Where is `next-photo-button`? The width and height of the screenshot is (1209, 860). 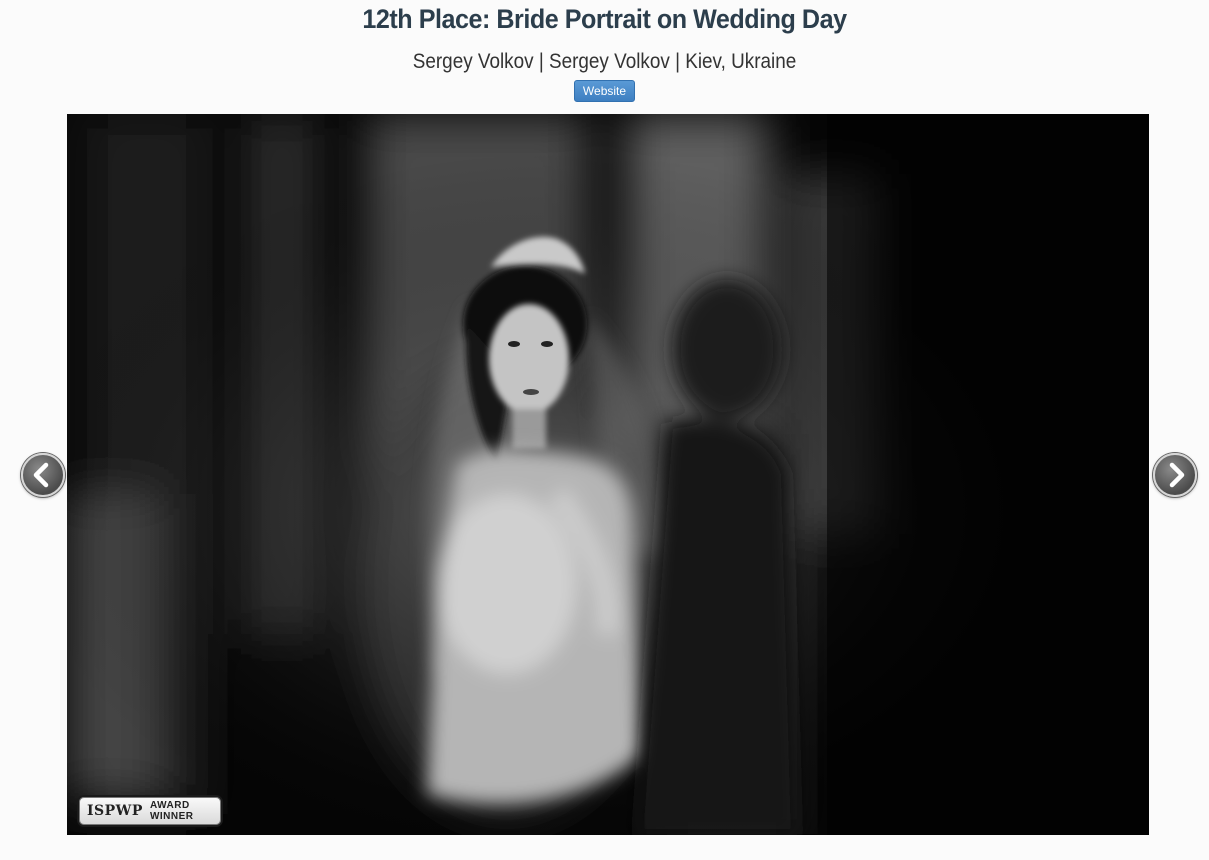
next-photo-button is located at coordinates (1175, 475).